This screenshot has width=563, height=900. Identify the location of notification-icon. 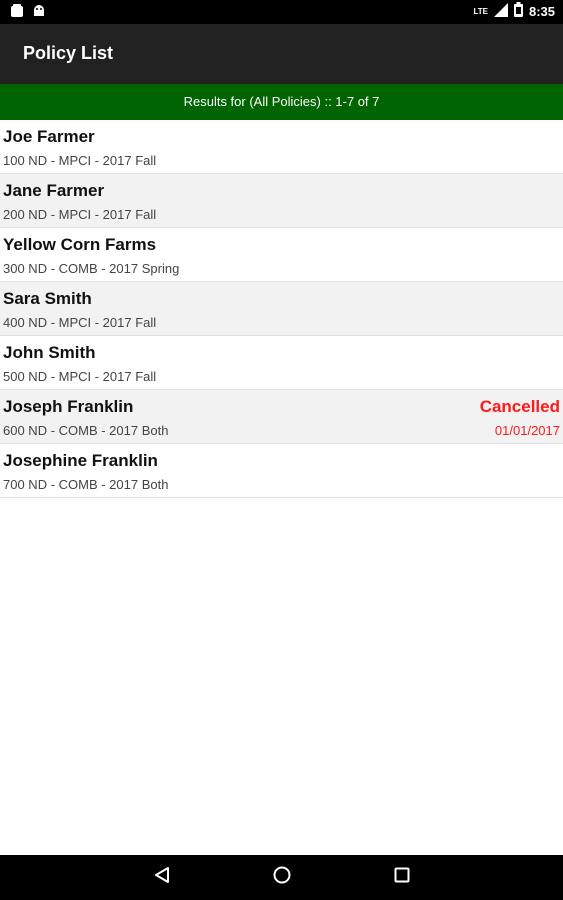
(17, 13).